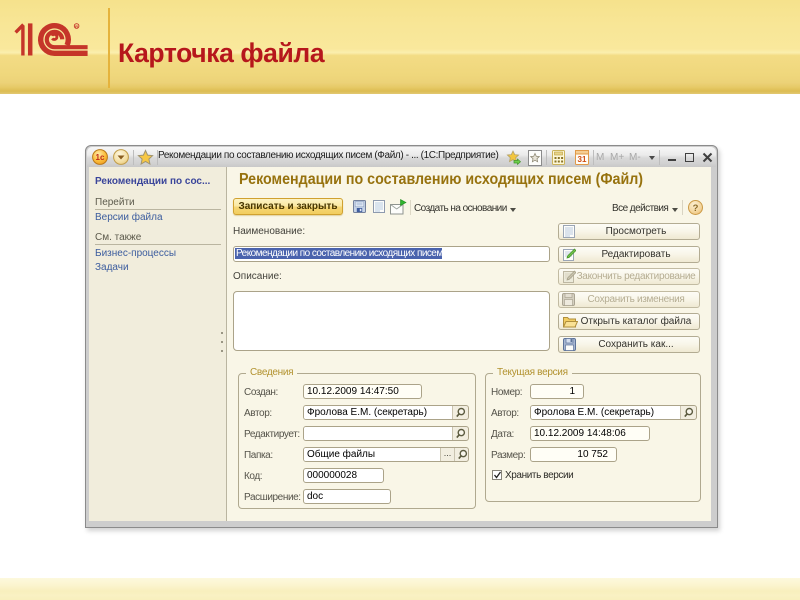 Image resolution: width=800 pixels, height=600 pixels. Describe the element at coordinates (582, 159) in the screenshot. I see `svg-text: 31` at that location.